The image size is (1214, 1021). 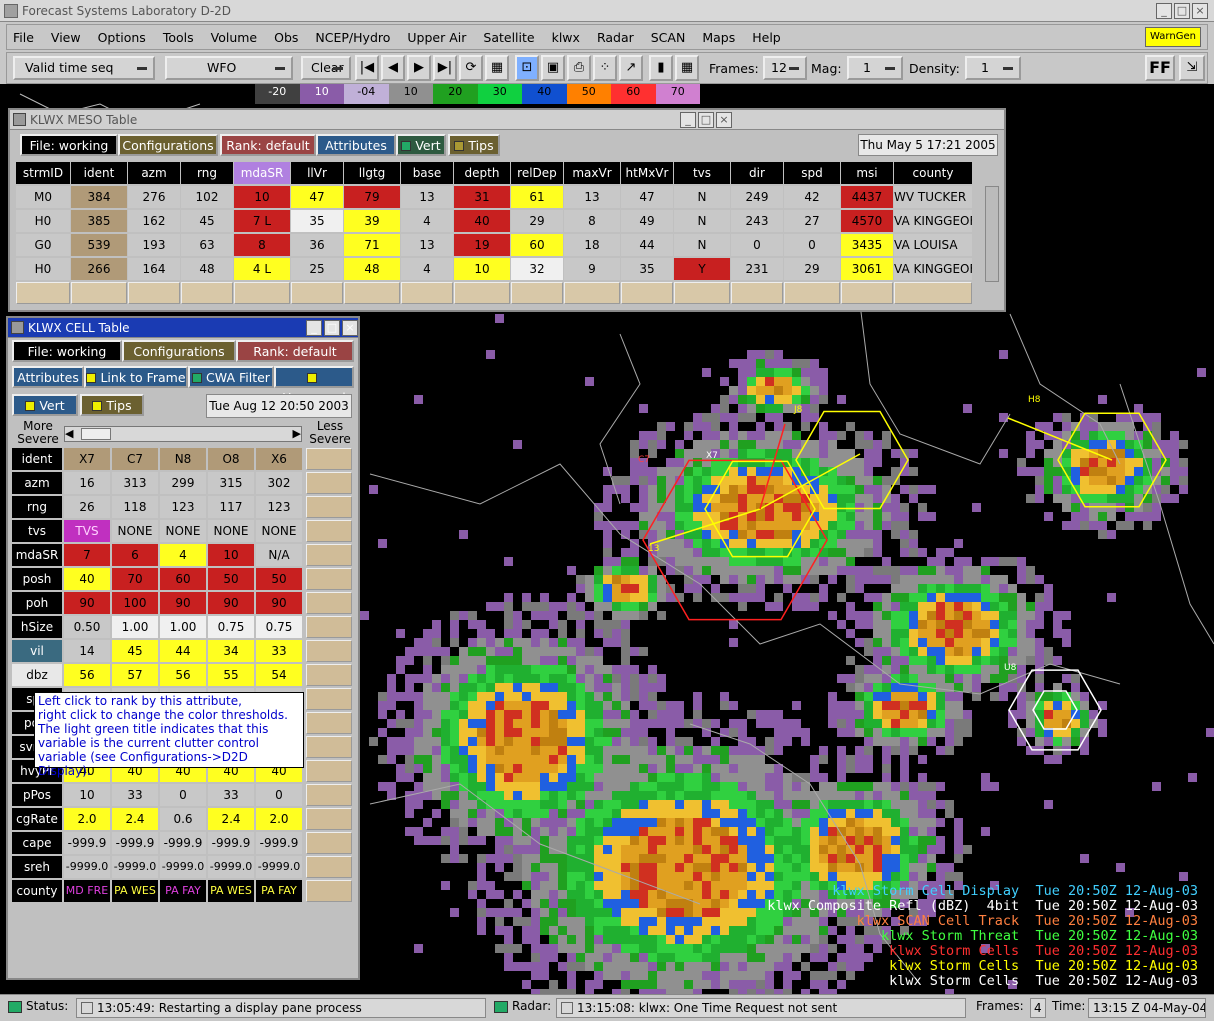 What do you see at coordinates (553, 68) in the screenshot?
I see `display-icon: ▣` at bounding box center [553, 68].